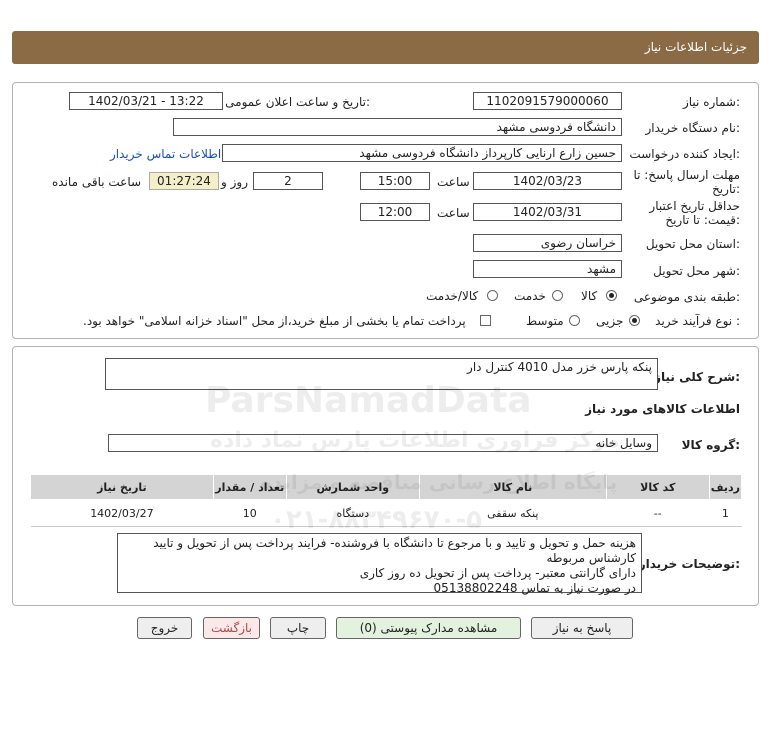 The image size is (770, 745). I want to click on category-radio-goods-service, so click(492, 295).